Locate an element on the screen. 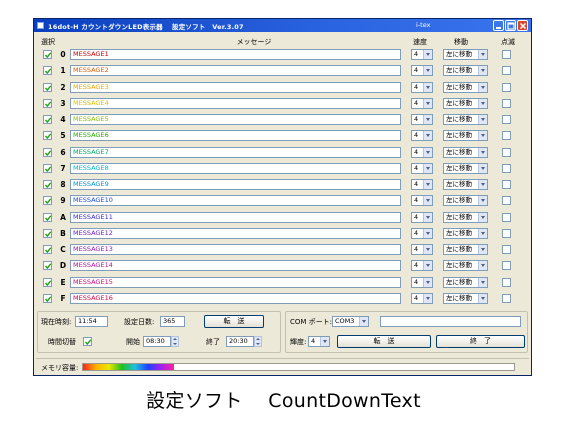  message-input: MESSAGE1 is located at coordinates (235, 54).